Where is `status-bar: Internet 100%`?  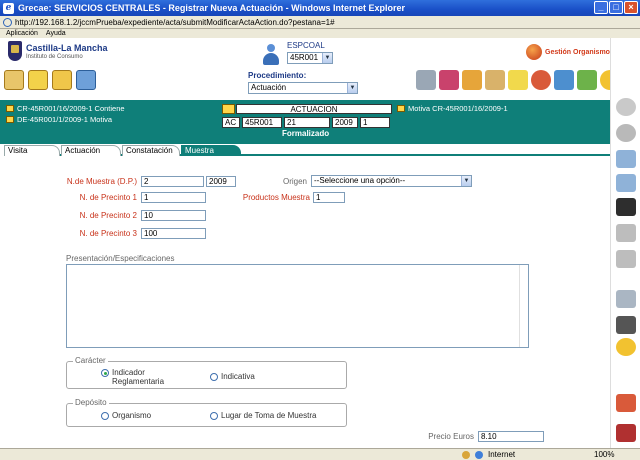 status-bar: Internet 100% is located at coordinates (320, 454).